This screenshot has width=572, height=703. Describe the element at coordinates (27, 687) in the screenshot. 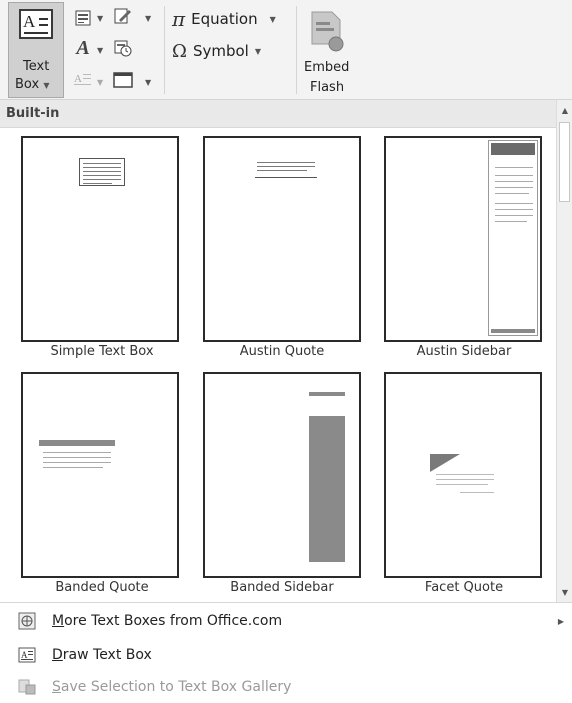

I see `save-selection-icon` at that location.